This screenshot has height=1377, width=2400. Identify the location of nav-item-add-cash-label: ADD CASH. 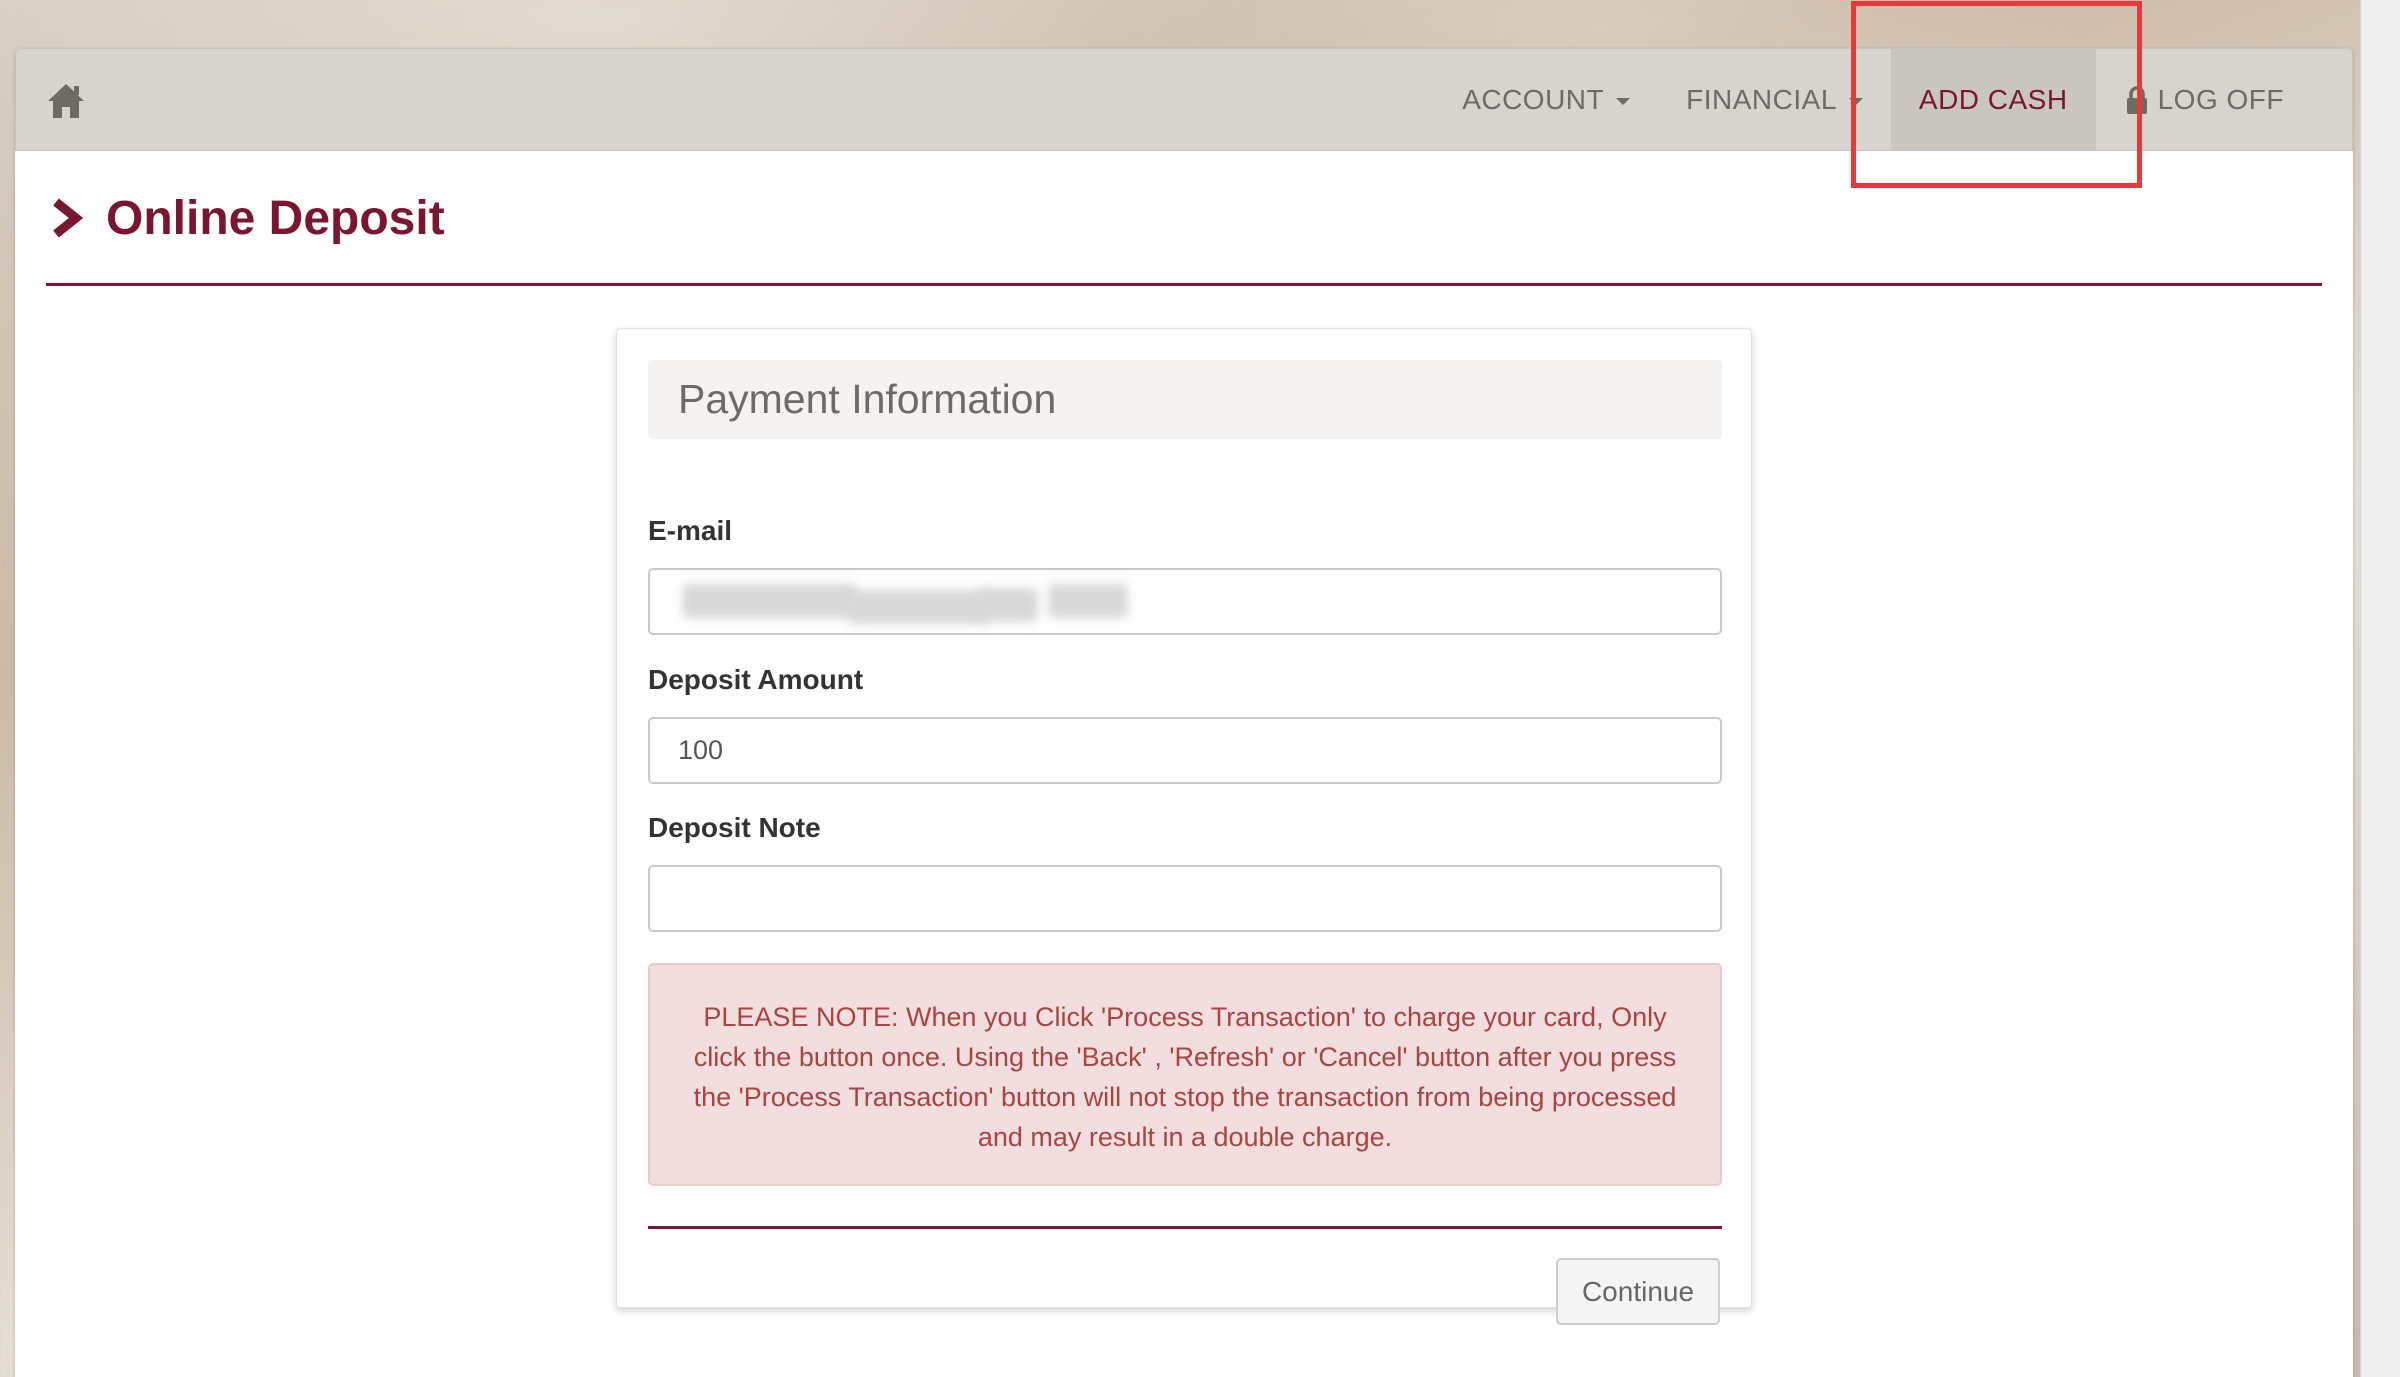
(1993, 99).